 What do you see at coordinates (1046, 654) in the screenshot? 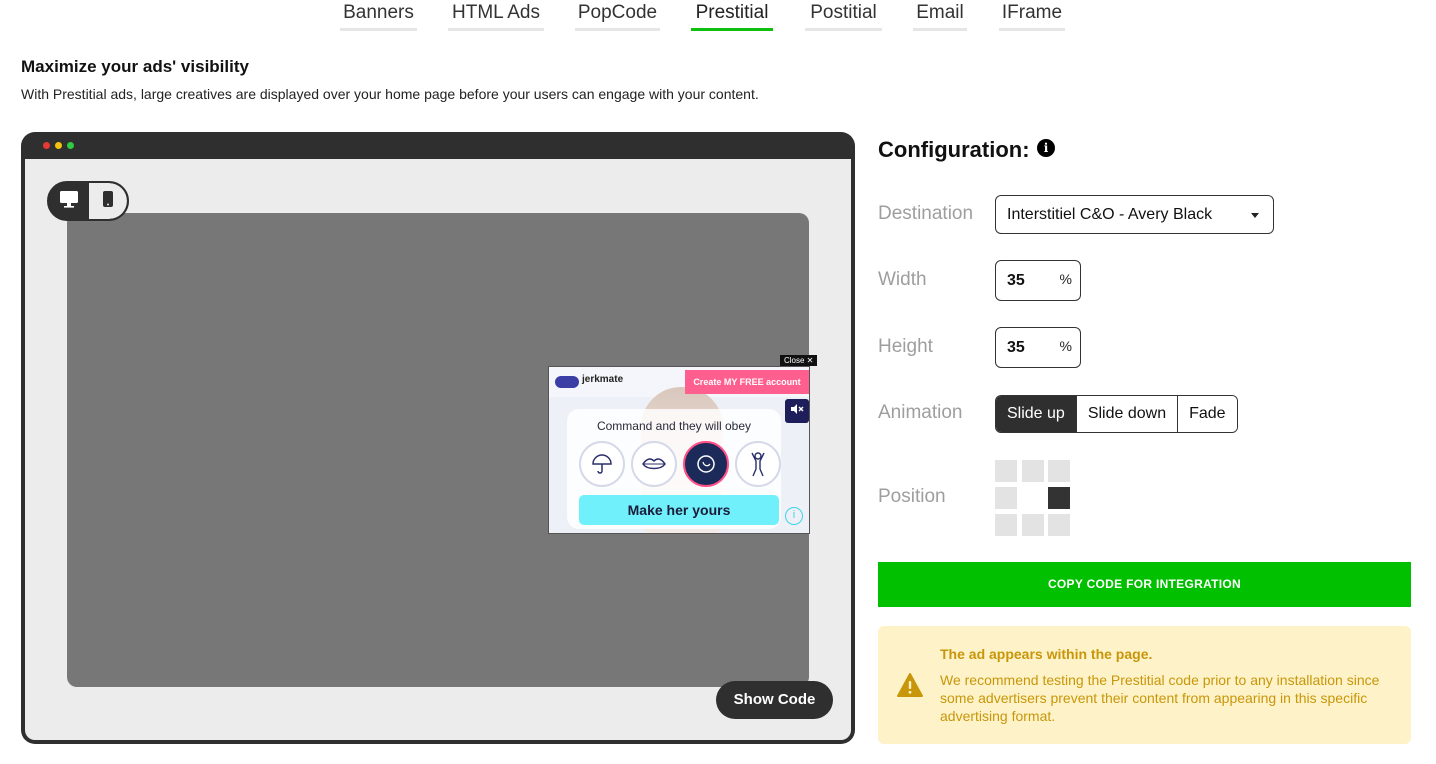
I see `warning-title: The ad appears within the page.` at bounding box center [1046, 654].